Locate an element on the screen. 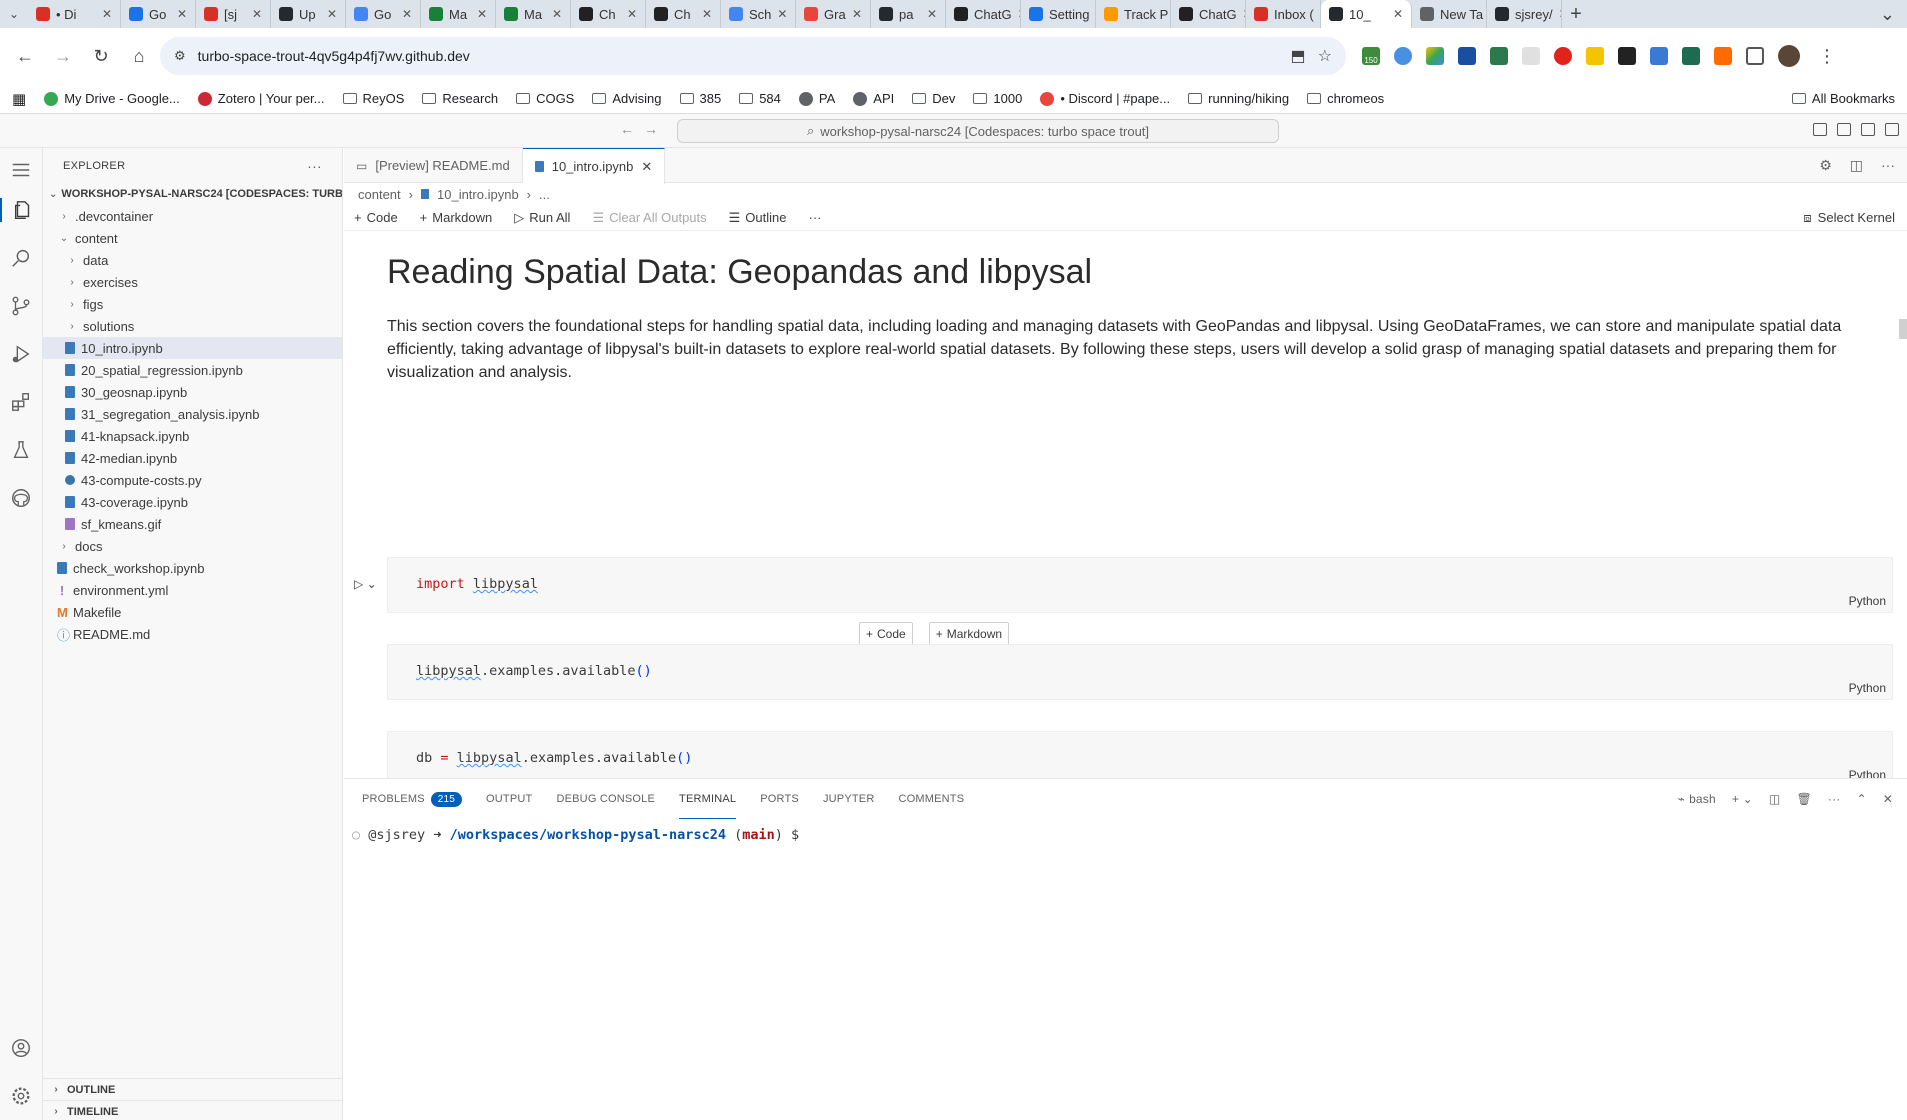 The height and width of the screenshot is (1120, 1907). tree-folder: › figs is located at coordinates (192, 304).